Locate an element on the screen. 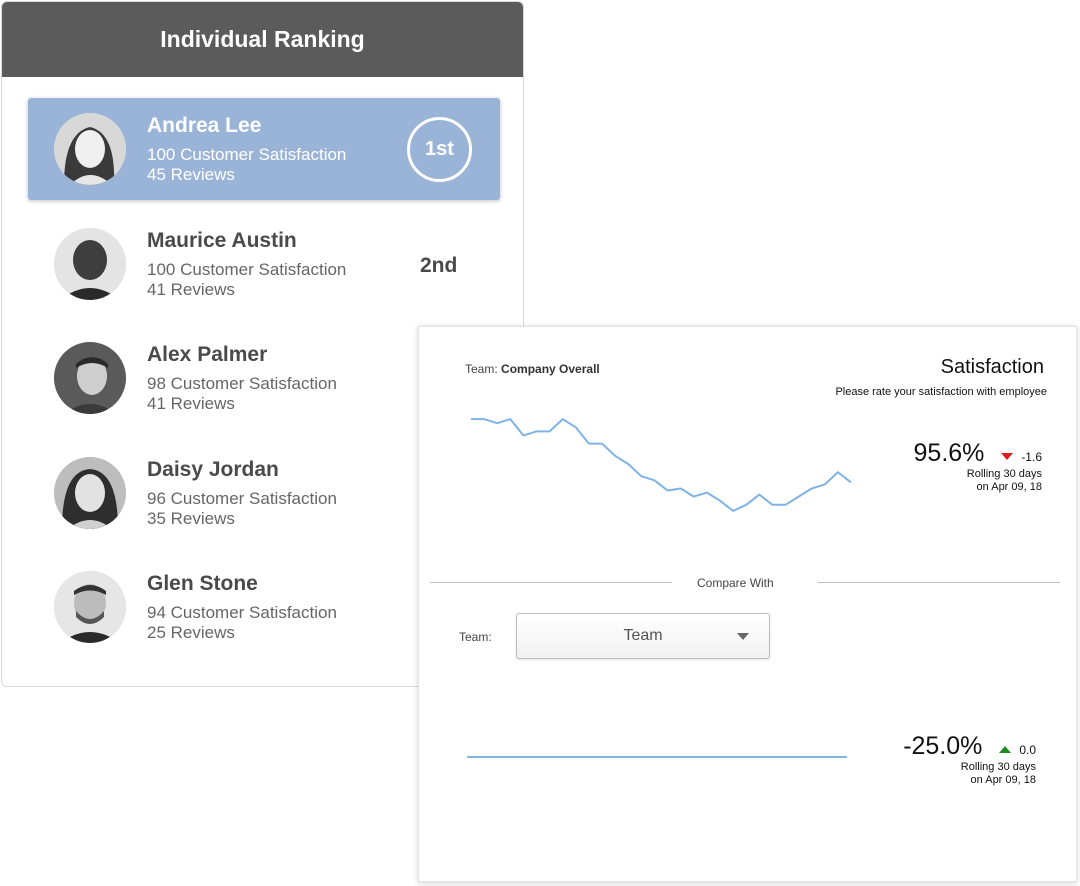 This screenshot has height=886, width=1080. primary-value: 95.6% is located at coordinates (949, 453).